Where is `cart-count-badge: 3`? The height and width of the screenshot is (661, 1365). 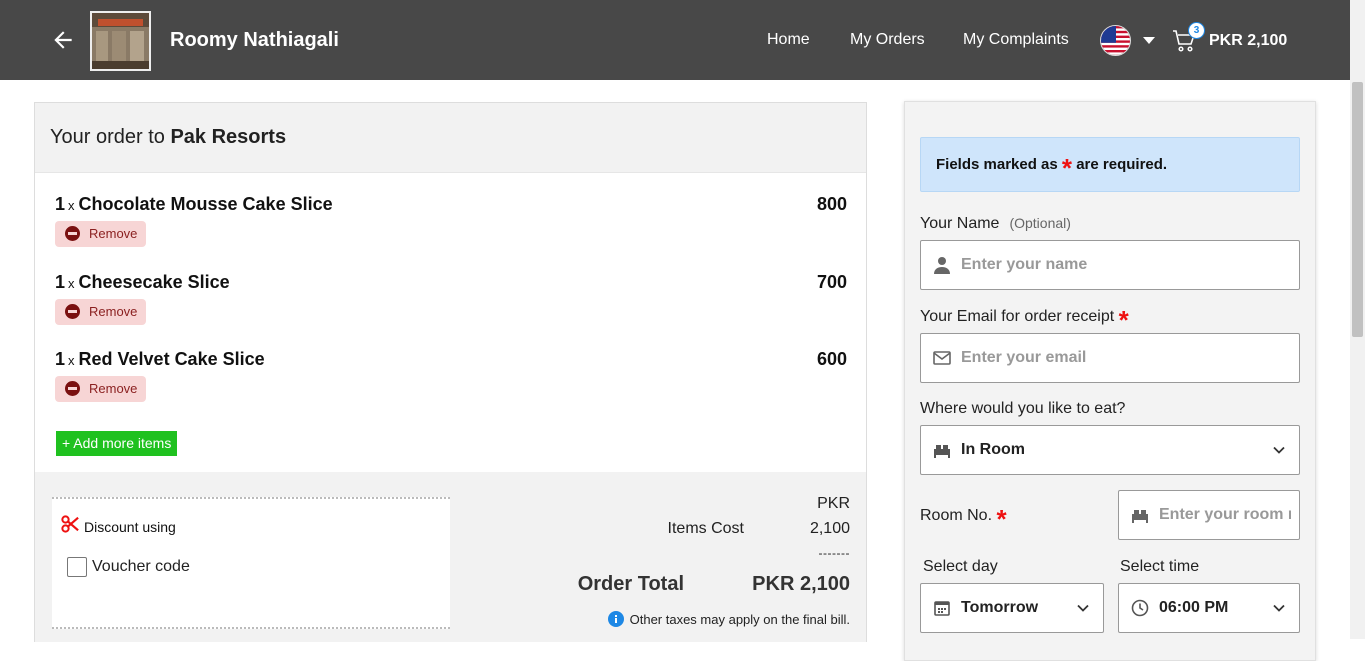 cart-count-badge: 3 is located at coordinates (1196, 30).